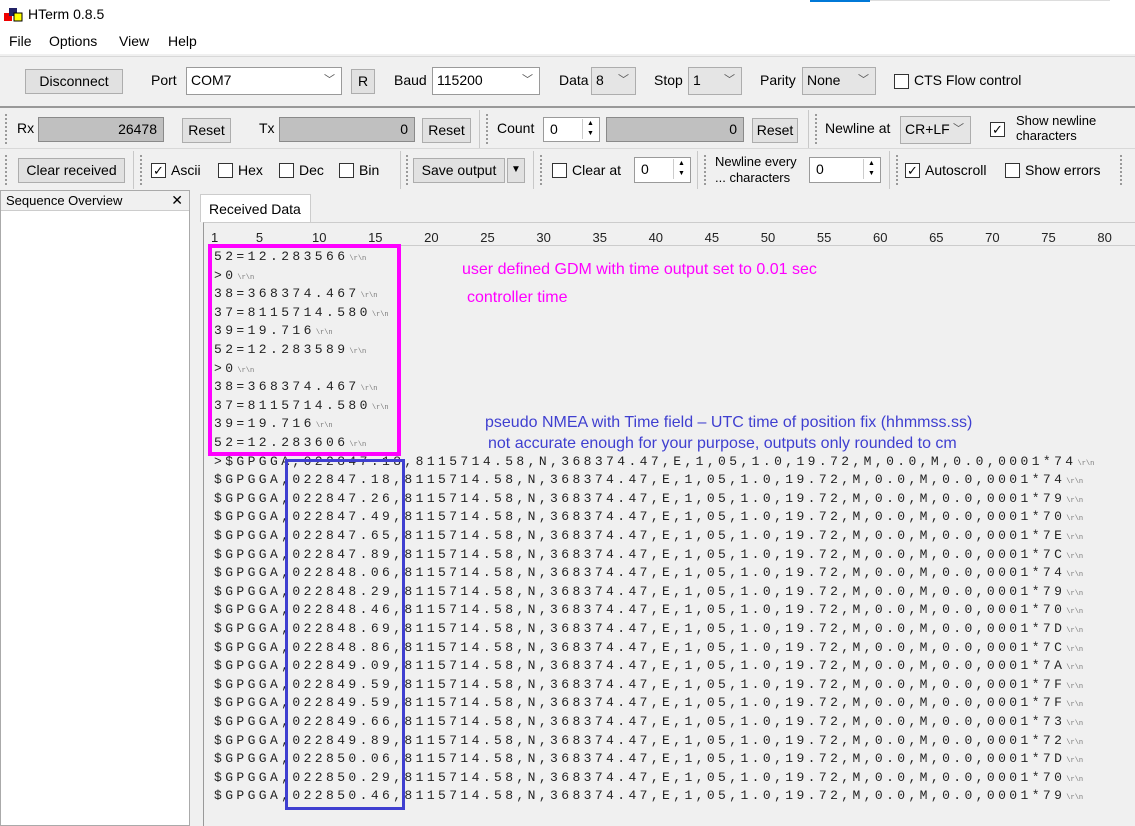 The image size is (1135, 826). Describe the element at coordinates (375, 237) in the screenshot. I see `ruler-tick: 15` at that location.